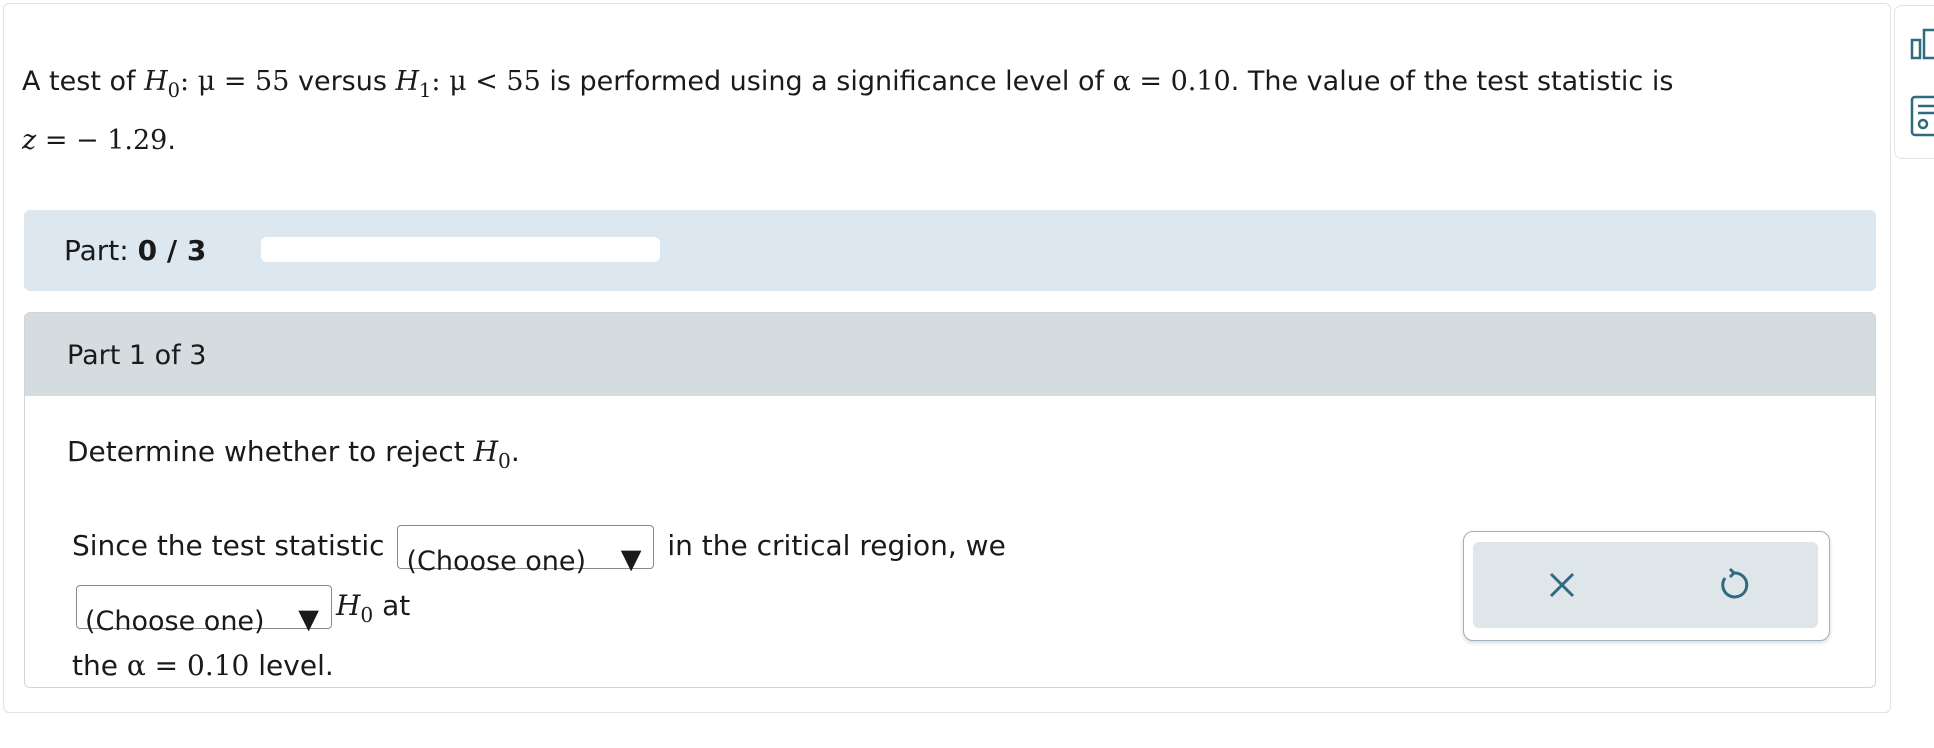  What do you see at coordinates (526, 551) in the screenshot?
I see `statistic-region-select: (Choose one) ▼` at bounding box center [526, 551].